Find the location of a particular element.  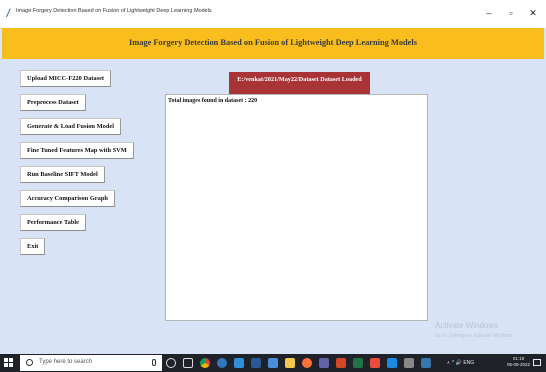

cortana-icon is located at coordinates (171, 363).